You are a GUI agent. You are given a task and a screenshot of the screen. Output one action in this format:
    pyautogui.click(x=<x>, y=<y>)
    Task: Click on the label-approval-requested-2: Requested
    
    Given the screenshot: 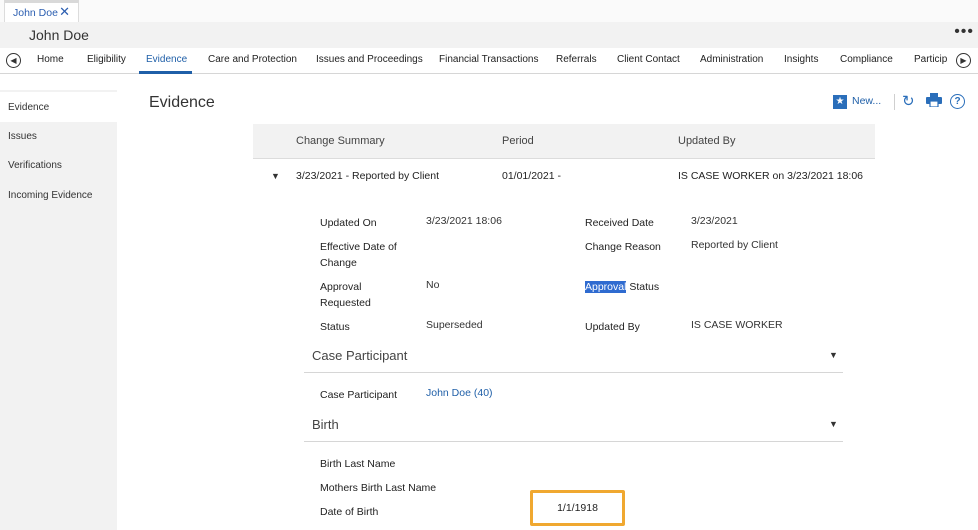 What is the action you would take?
    pyautogui.click(x=345, y=303)
    